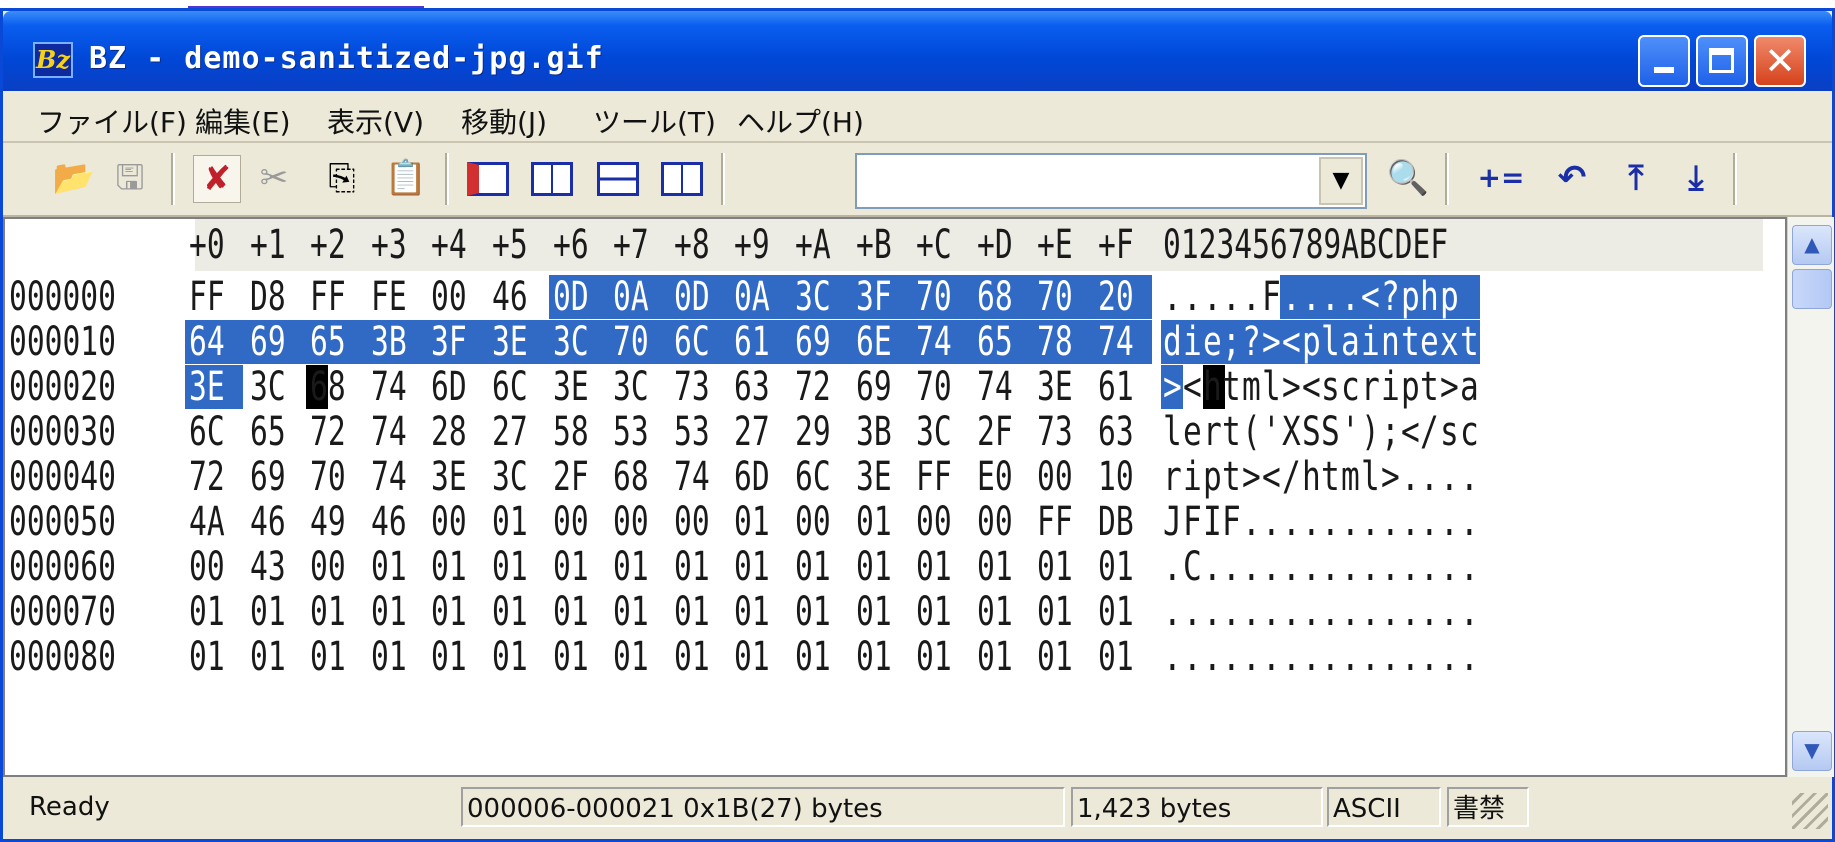 The image size is (1835, 842). Describe the element at coordinates (994, 245) in the screenshot. I see `column-header: +D` at that location.